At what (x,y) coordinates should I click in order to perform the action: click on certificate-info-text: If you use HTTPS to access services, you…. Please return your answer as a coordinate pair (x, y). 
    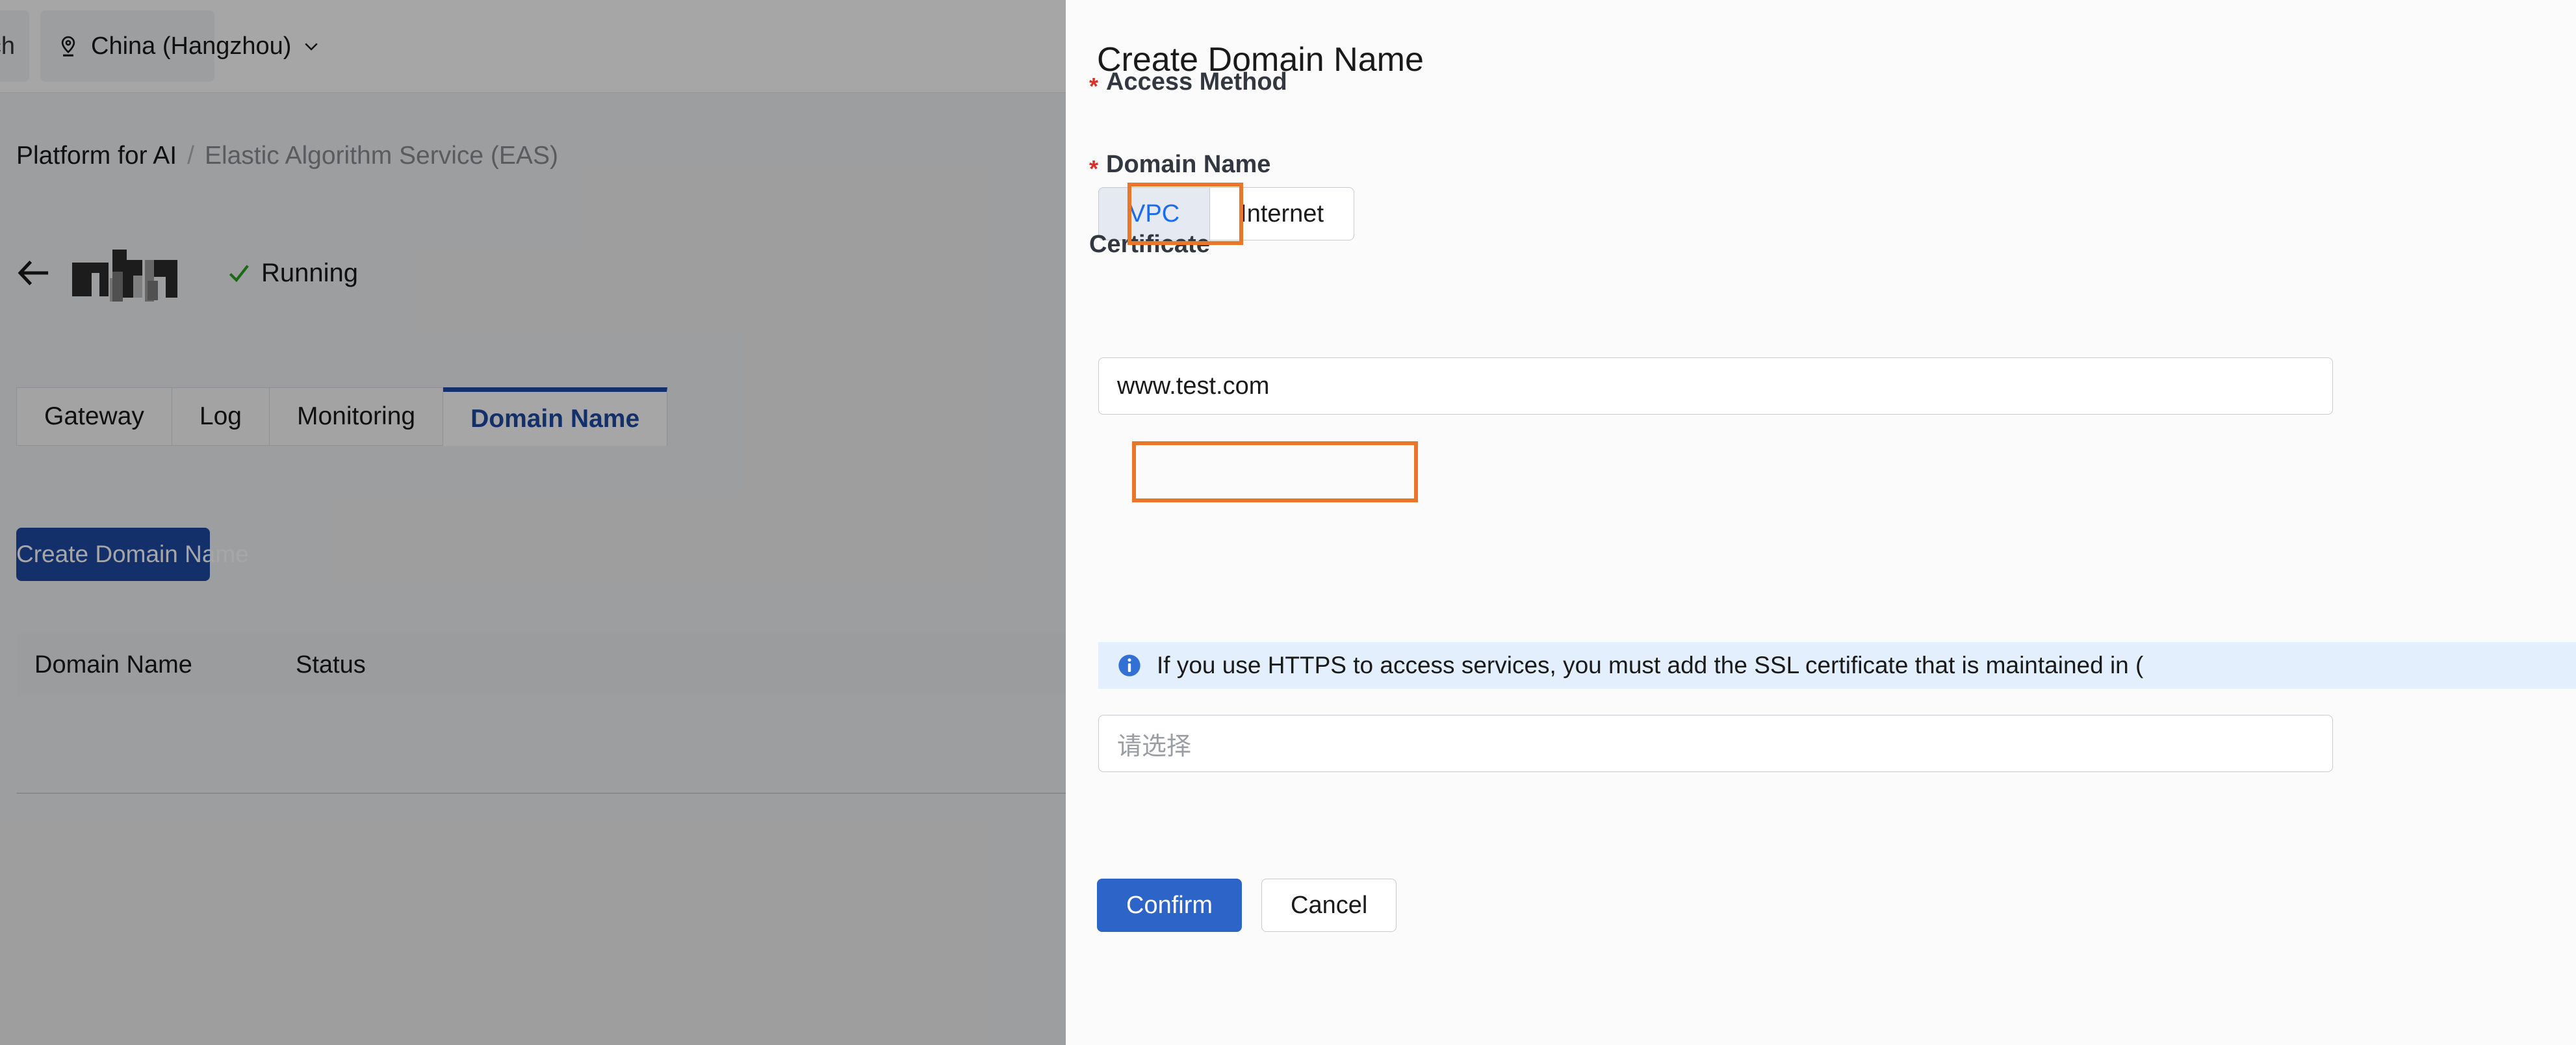
    Looking at the image, I should click on (1651, 665).